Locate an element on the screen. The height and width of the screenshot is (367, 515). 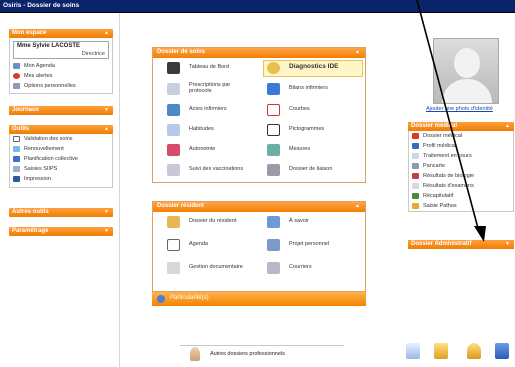
arrow-head is located at coordinates (480, 234).